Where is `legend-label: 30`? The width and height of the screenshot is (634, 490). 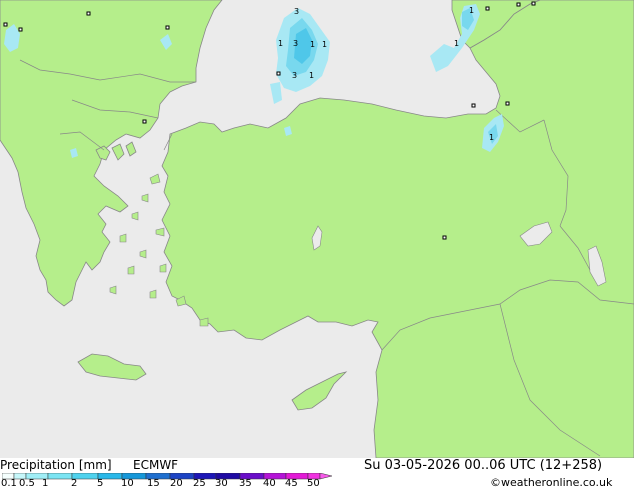 legend-label: 30 is located at coordinates (221, 483).